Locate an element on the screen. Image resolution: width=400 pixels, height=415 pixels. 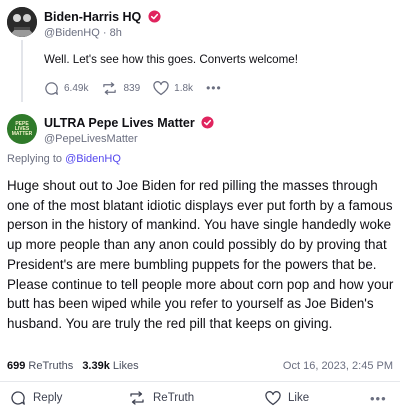
parent-author-name: Biden-Harris HQ is located at coordinates (102, 17).